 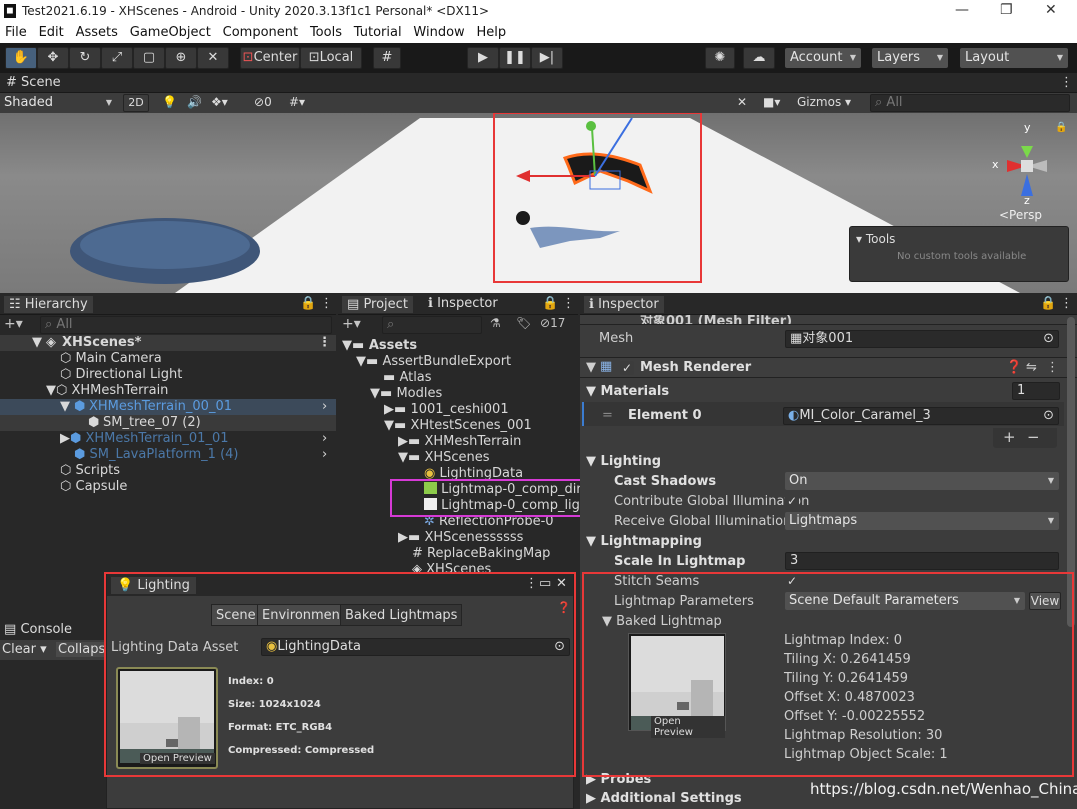 I want to click on project-inspector-tab: ℹ Inspector, so click(x=463, y=303).